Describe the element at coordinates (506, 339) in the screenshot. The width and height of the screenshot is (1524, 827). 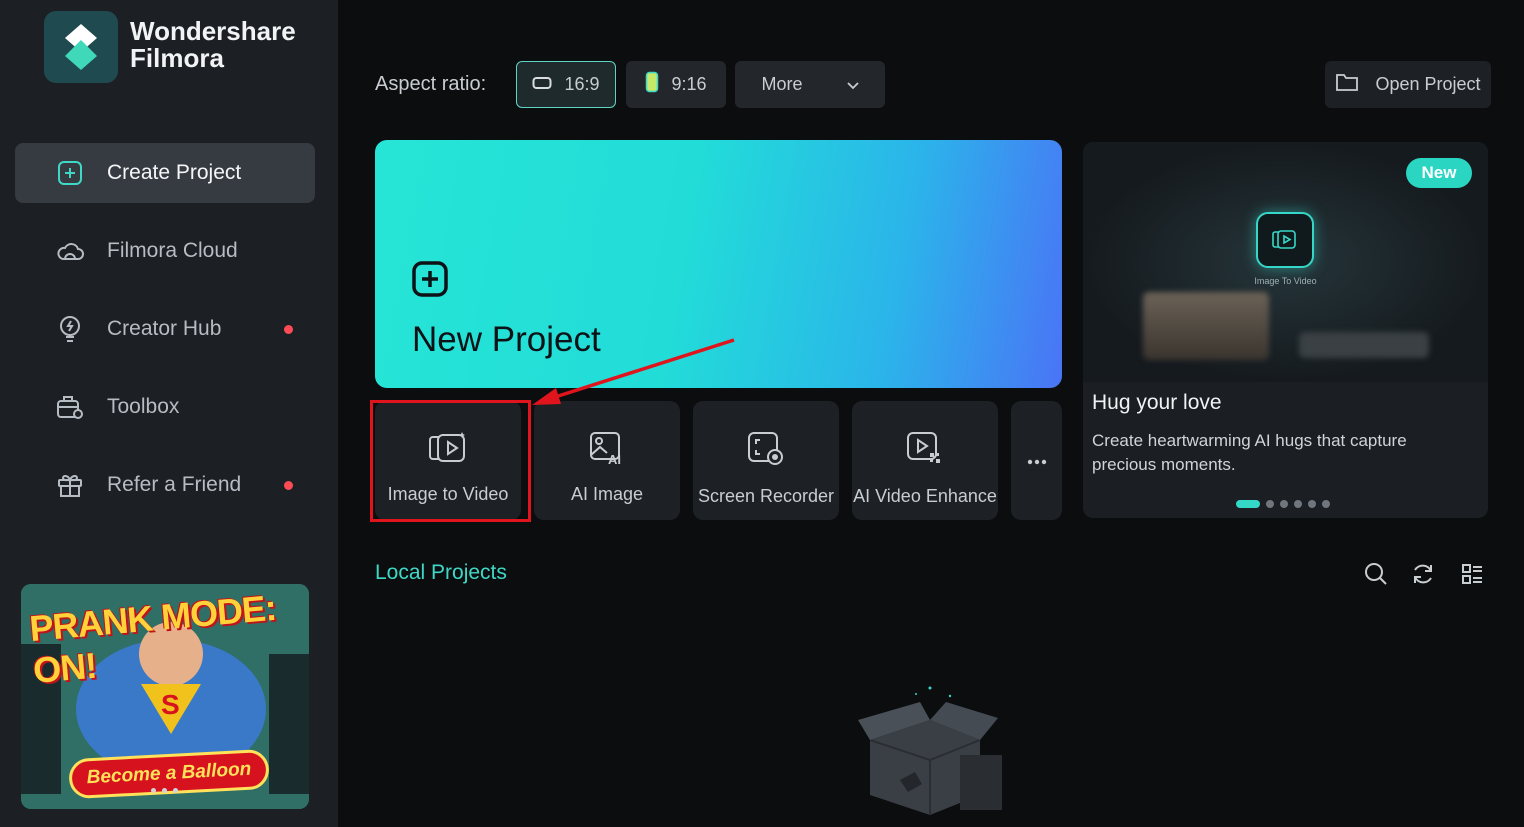
I see `new-project-label: New Project` at that location.